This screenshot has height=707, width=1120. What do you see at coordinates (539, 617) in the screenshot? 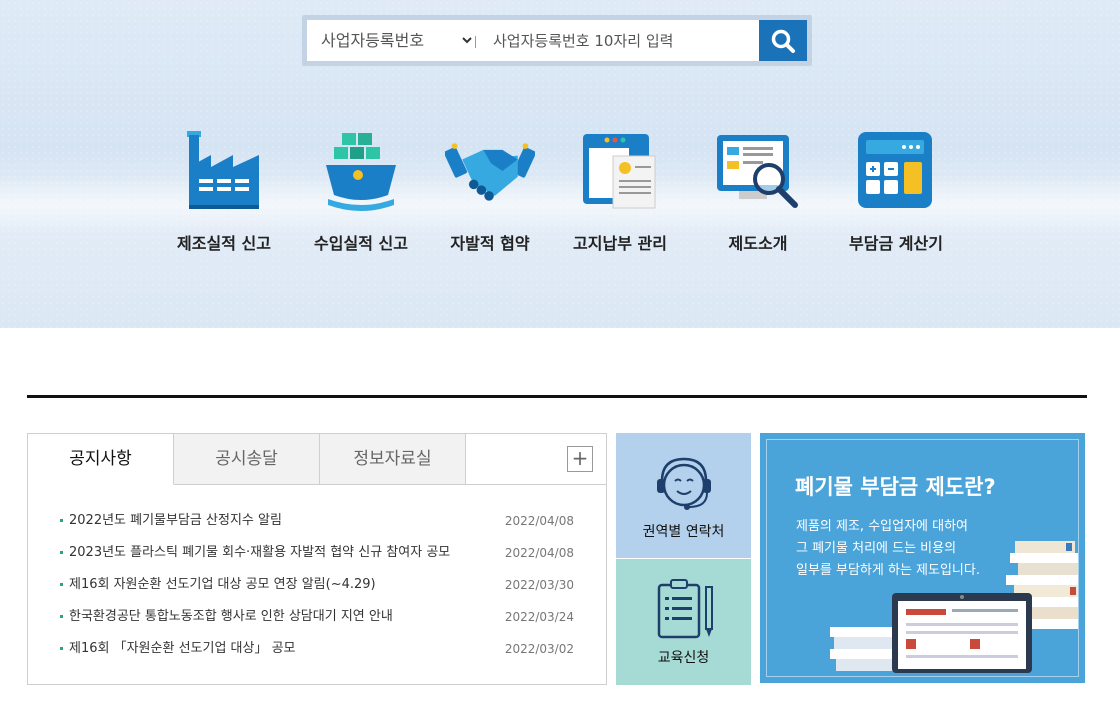
I see `notice-date: 2022/03/24` at bounding box center [539, 617].